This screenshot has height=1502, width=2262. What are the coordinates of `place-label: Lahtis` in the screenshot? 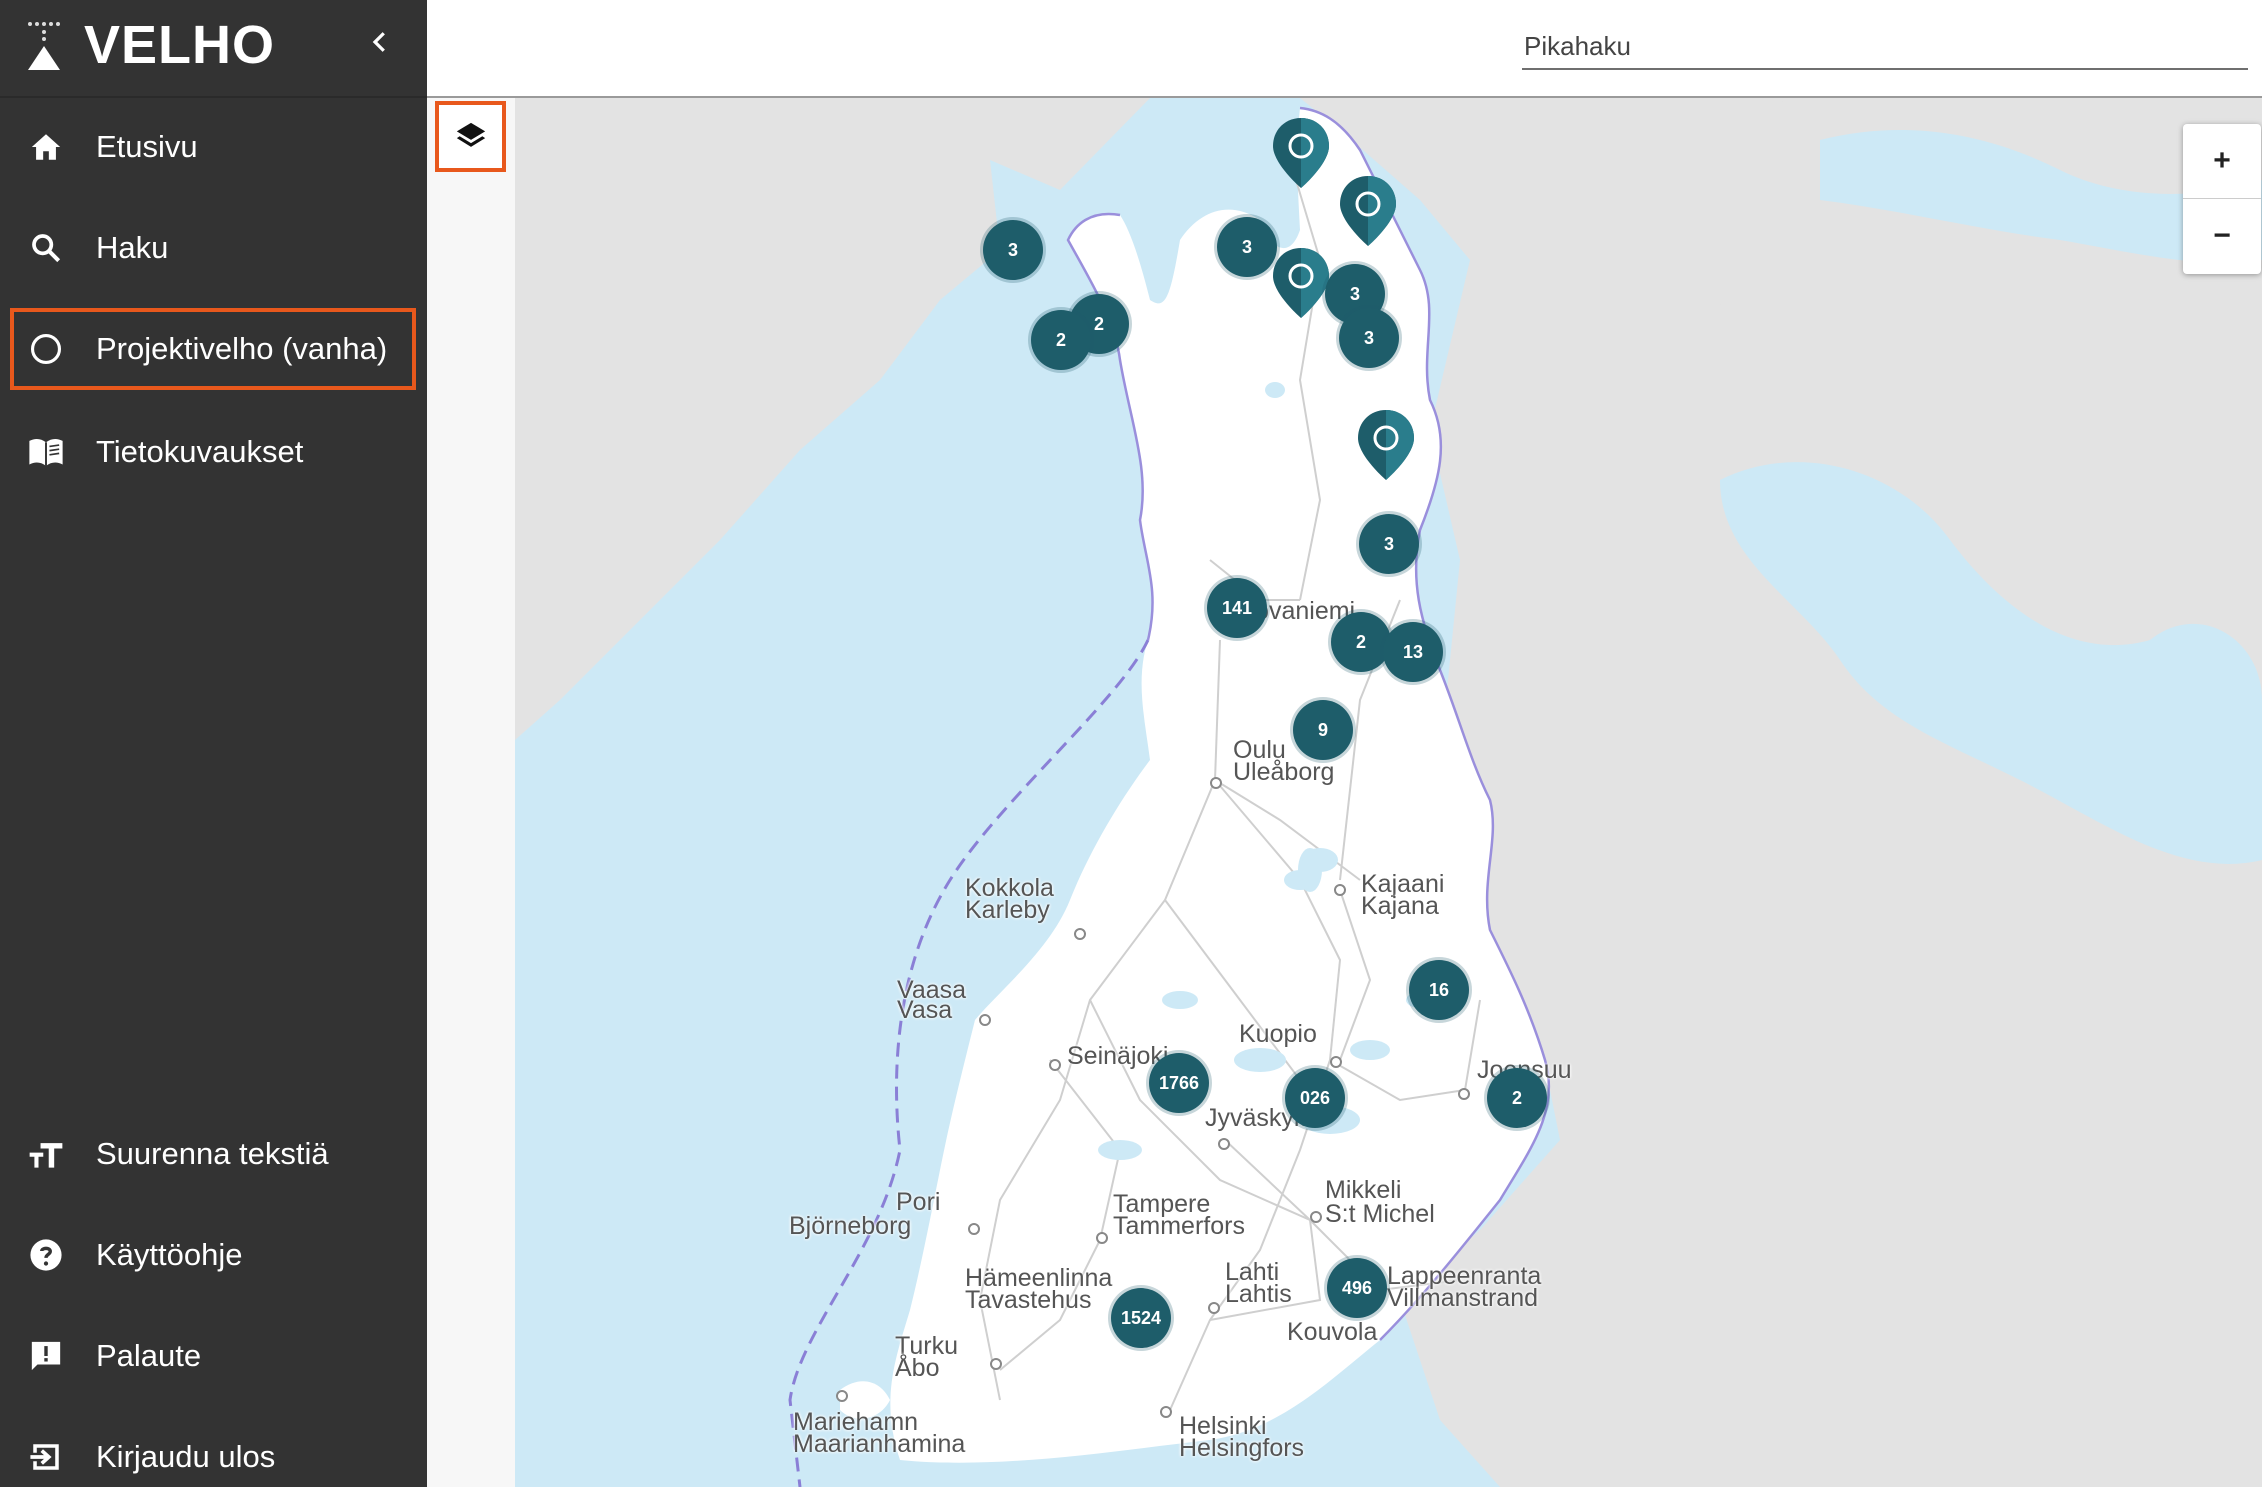 It's located at (1258, 1294).